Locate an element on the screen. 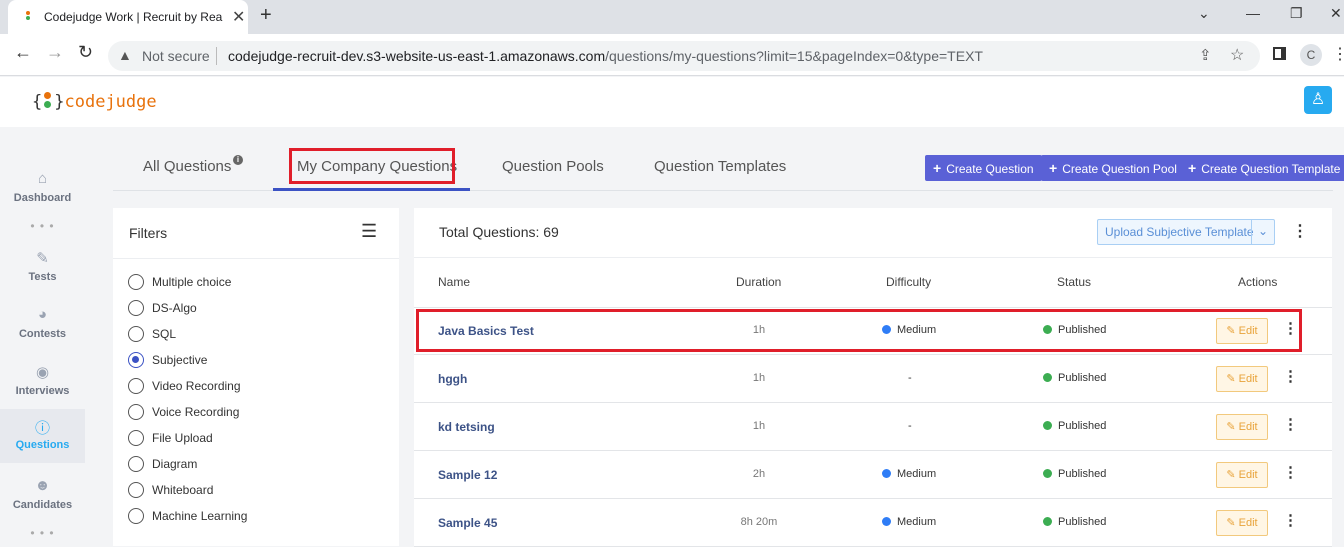 Image resolution: width=1344 pixels, height=547 pixels. address-divider is located at coordinates (216, 56).